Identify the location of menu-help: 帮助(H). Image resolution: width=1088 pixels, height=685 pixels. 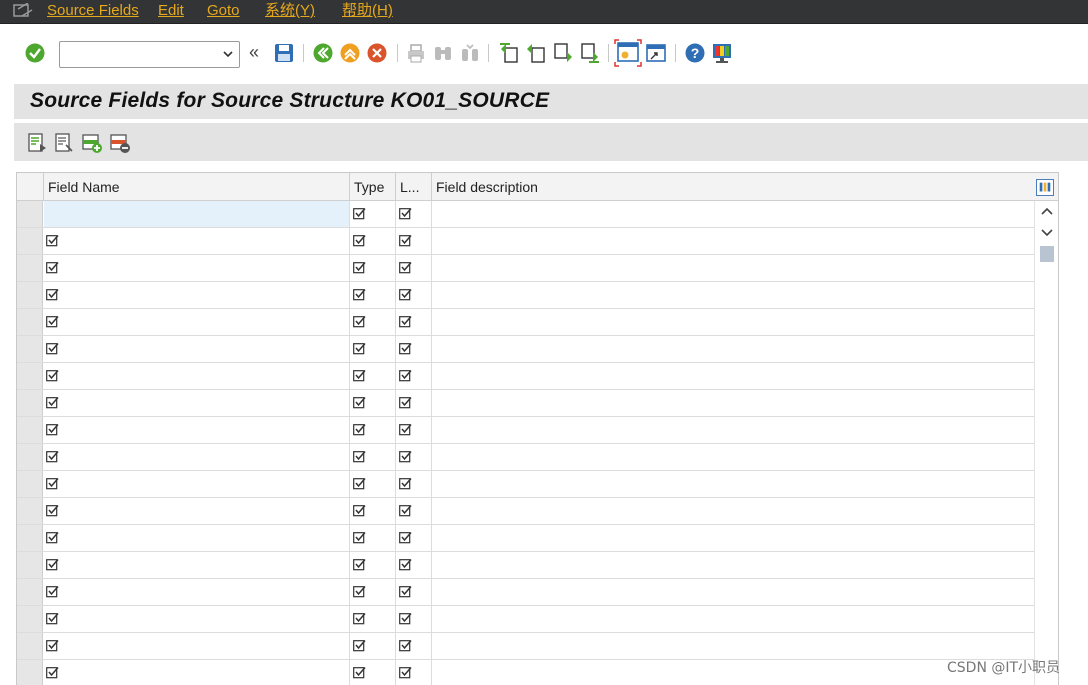
(367, 11).